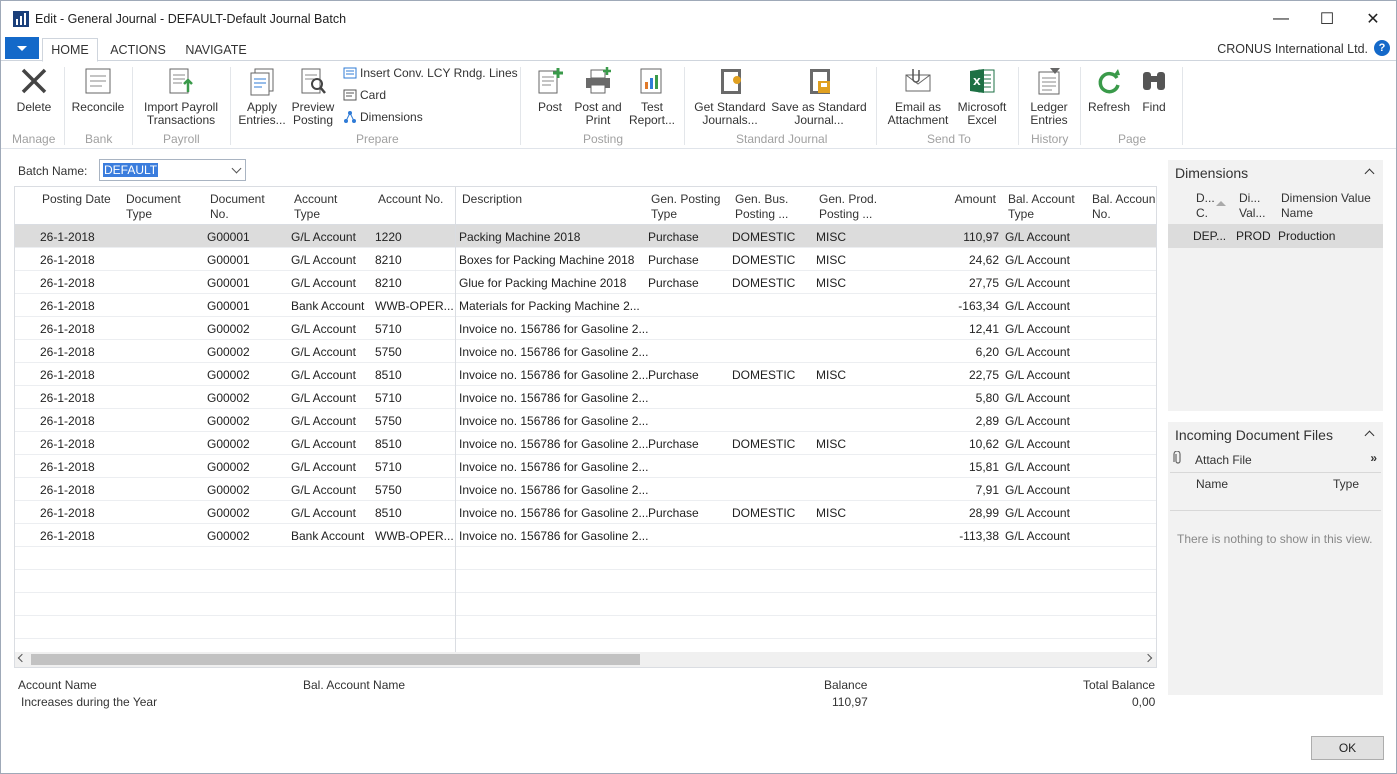 This screenshot has height=774, width=1397. What do you see at coordinates (315, 207) in the screenshot?
I see `col-account-type: Account Type` at bounding box center [315, 207].